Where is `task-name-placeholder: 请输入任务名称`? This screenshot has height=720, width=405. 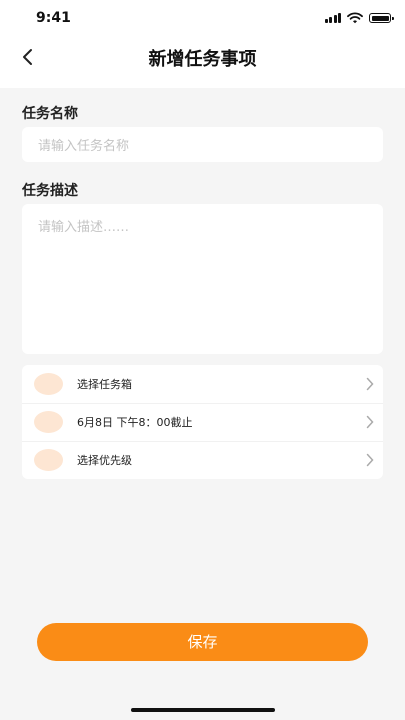 task-name-placeholder: 请输入任务名称 is located at coordinates (84, 146).